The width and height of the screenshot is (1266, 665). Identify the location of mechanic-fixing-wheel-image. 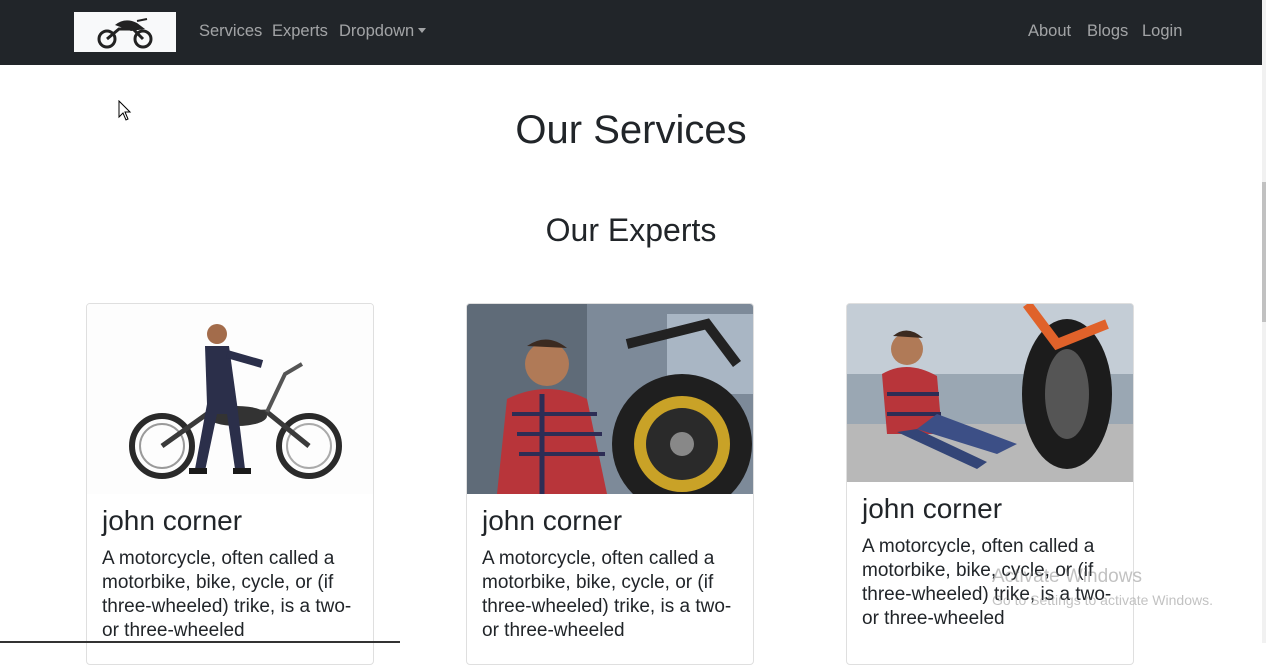
(610, 399).